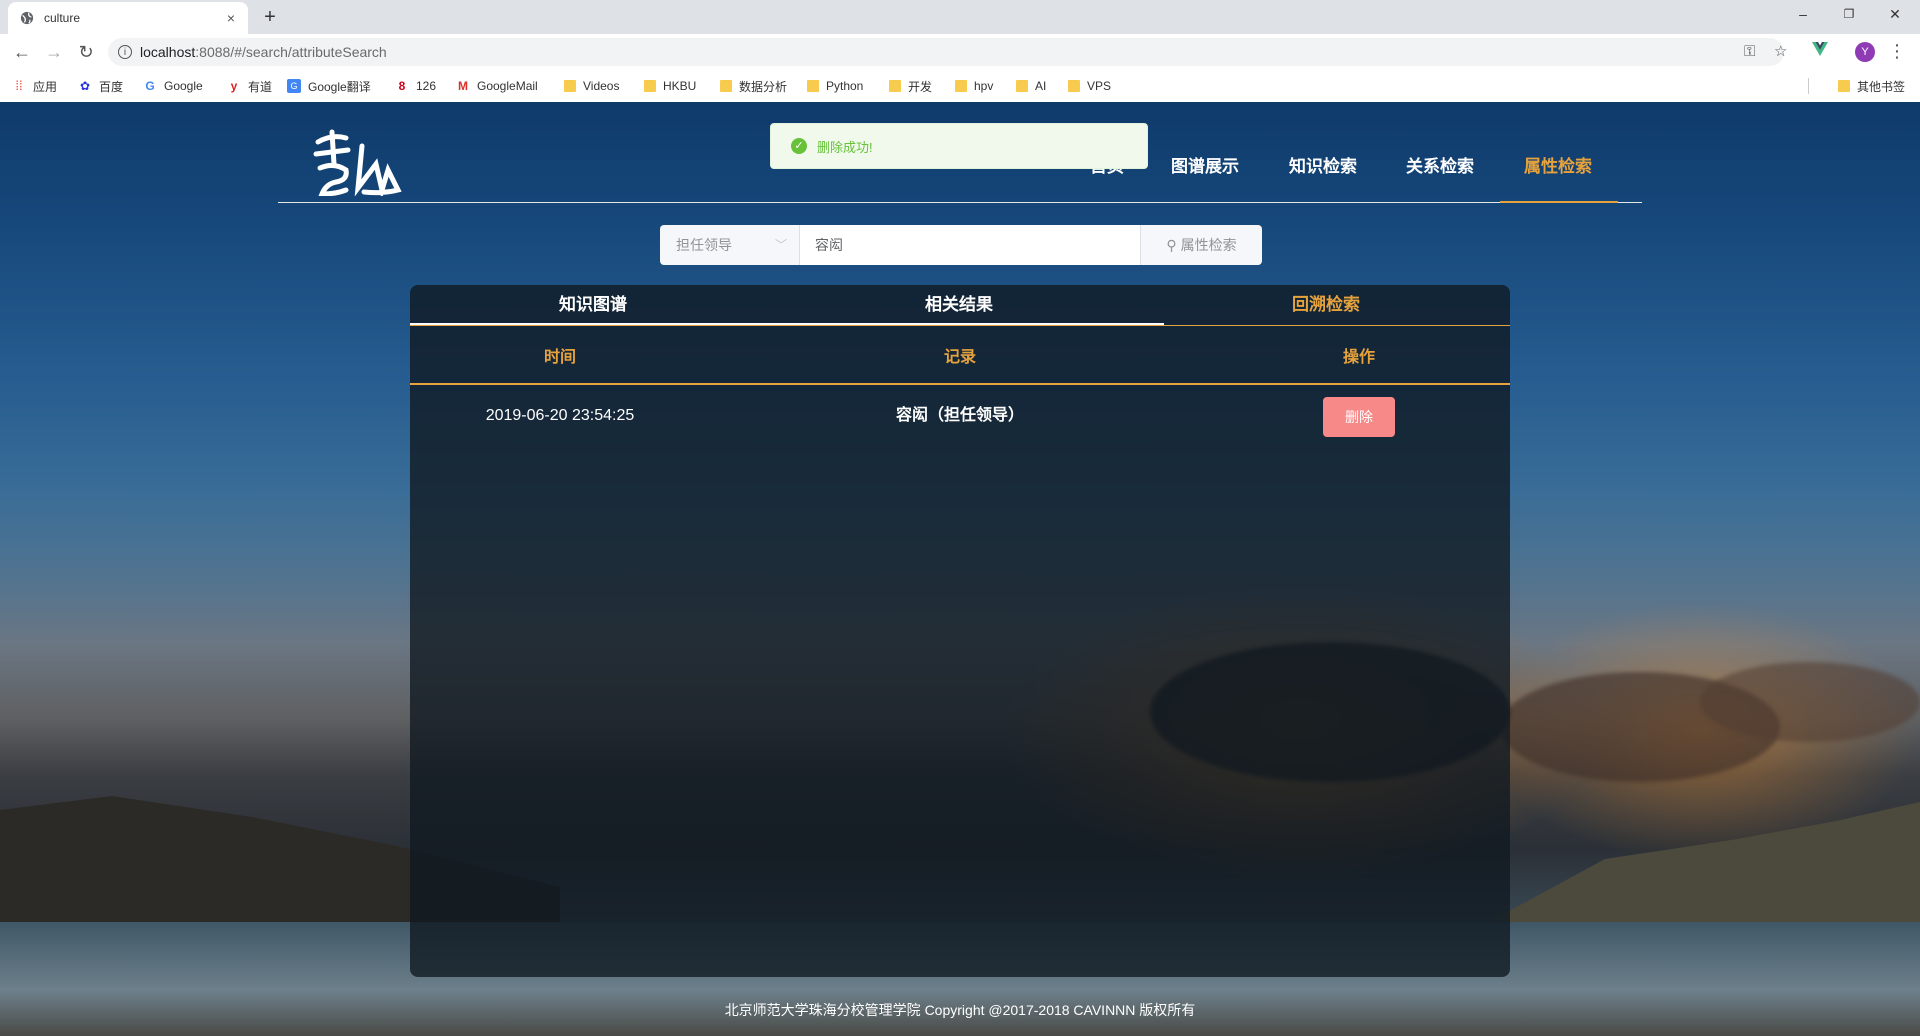 The width and height of the screenshot is (1920, 1036). I want to click on nav-relation-search: 关系检索, so click(1440, 164).